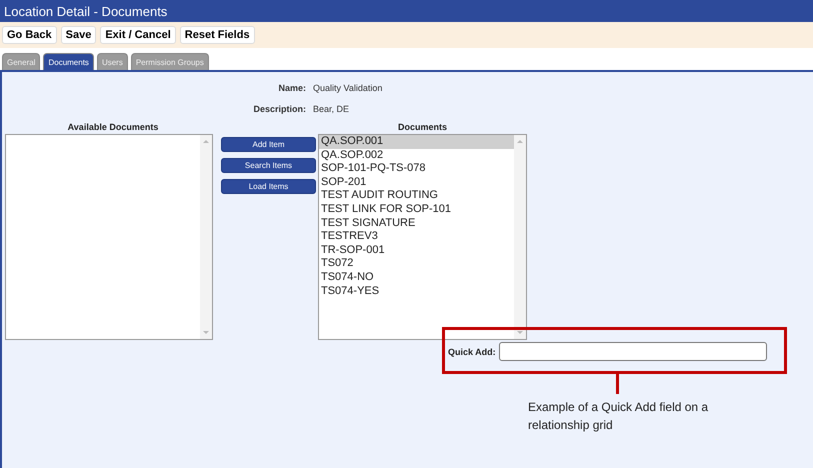 Image resolution: width=813 pixels, height=468 pixels. What do you see at coordinates (291, 88) in the screenshot?
I see `field-label: Name:` at bounding box center [291, 88].